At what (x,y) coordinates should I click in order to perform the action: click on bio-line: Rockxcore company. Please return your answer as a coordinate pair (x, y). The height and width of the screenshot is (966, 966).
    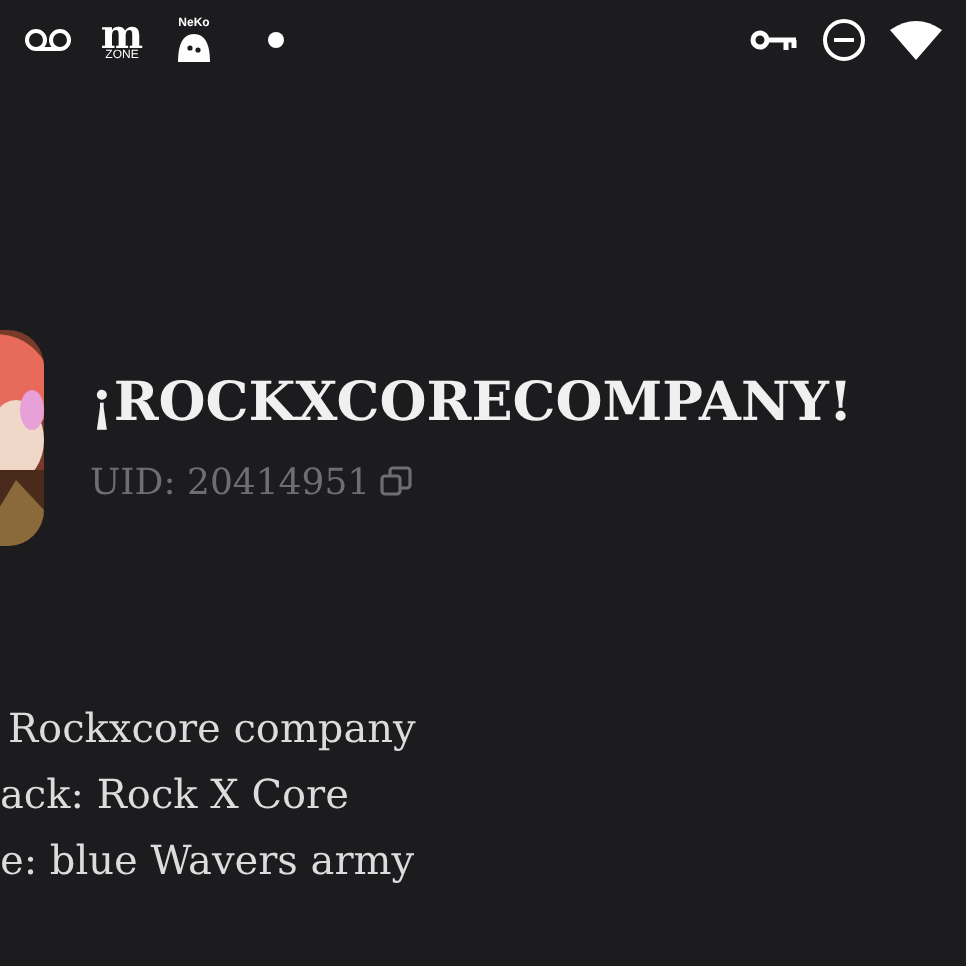
    Looking at the image, I should click on (212, 729).